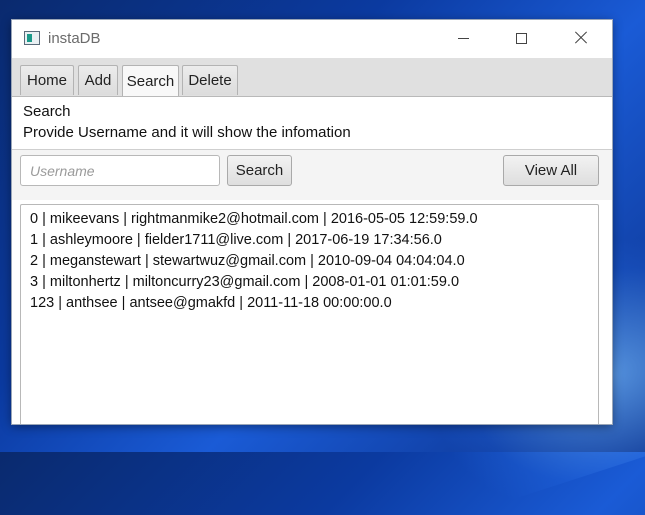 This screenshot has height=515, width=645. I want to click on close-icon, so click(581, 38).